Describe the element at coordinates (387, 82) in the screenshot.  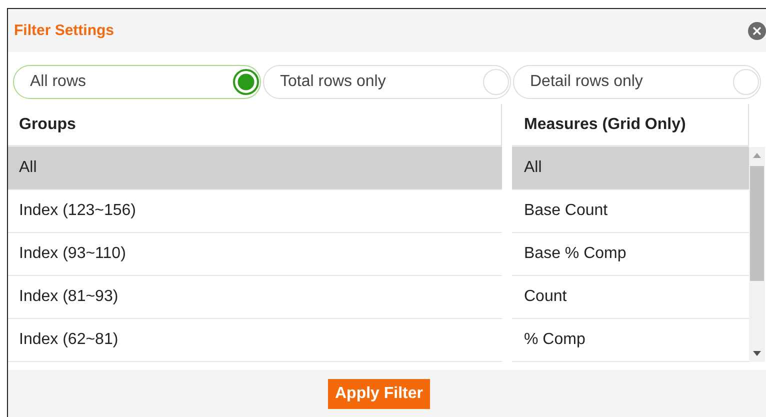
I see `radio-option: Total rows only` at that location.